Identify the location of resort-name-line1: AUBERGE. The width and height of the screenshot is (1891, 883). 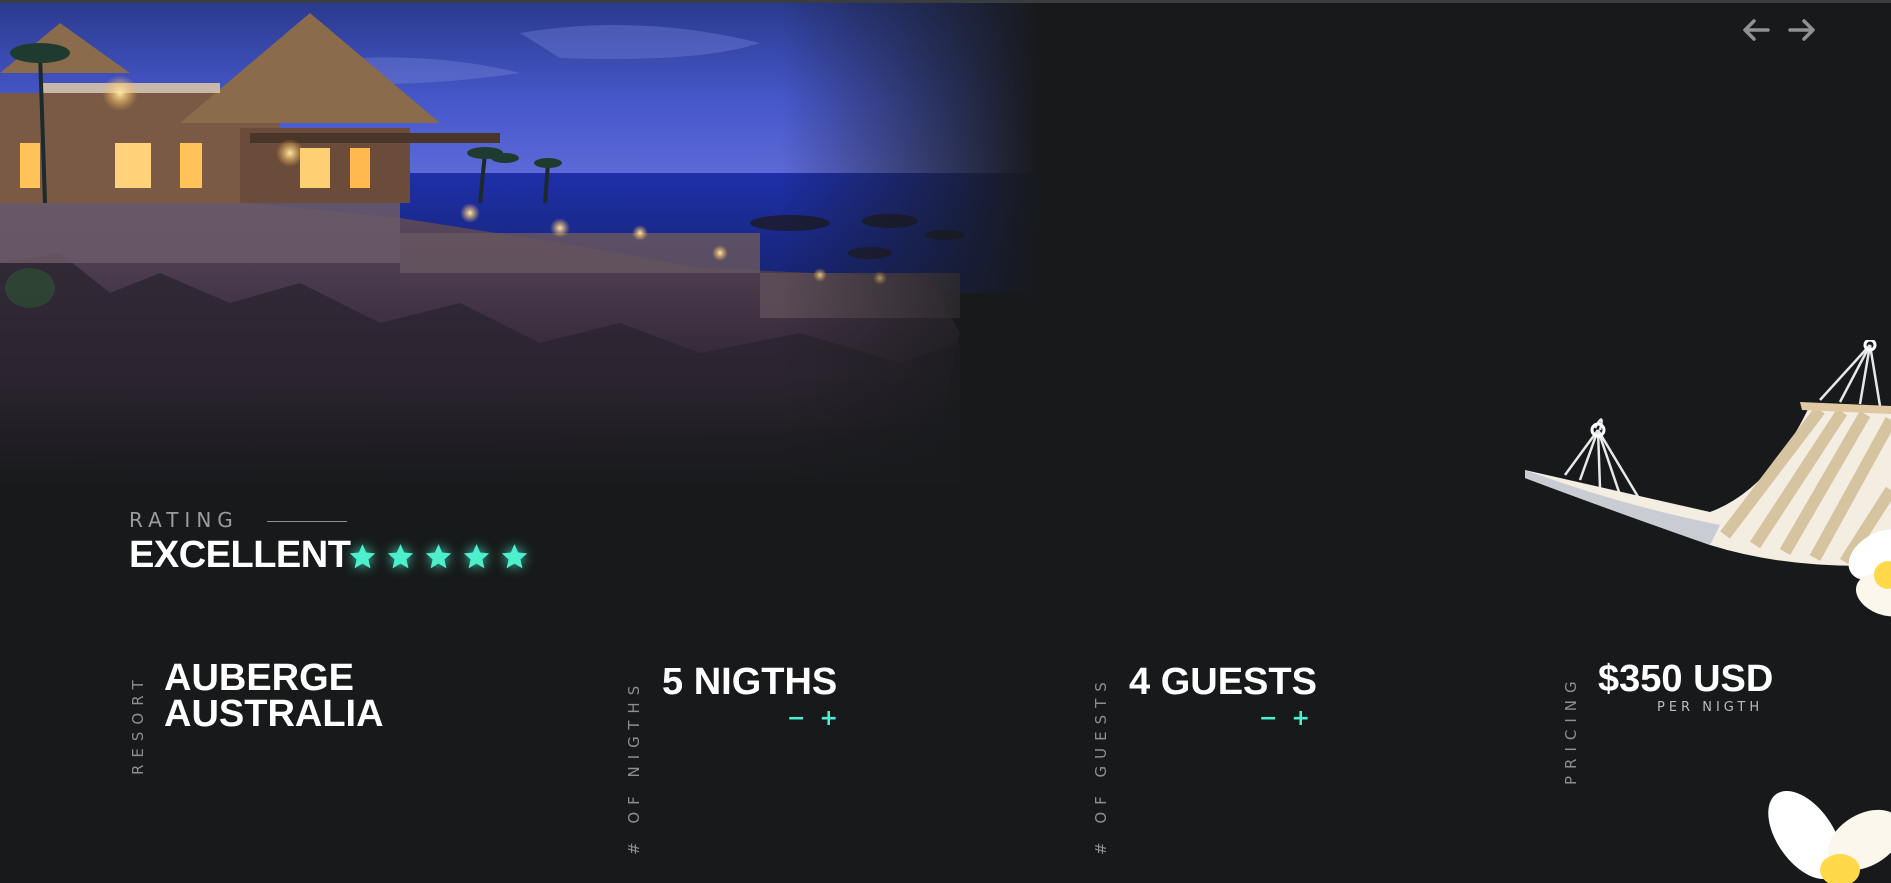
(259, 678).